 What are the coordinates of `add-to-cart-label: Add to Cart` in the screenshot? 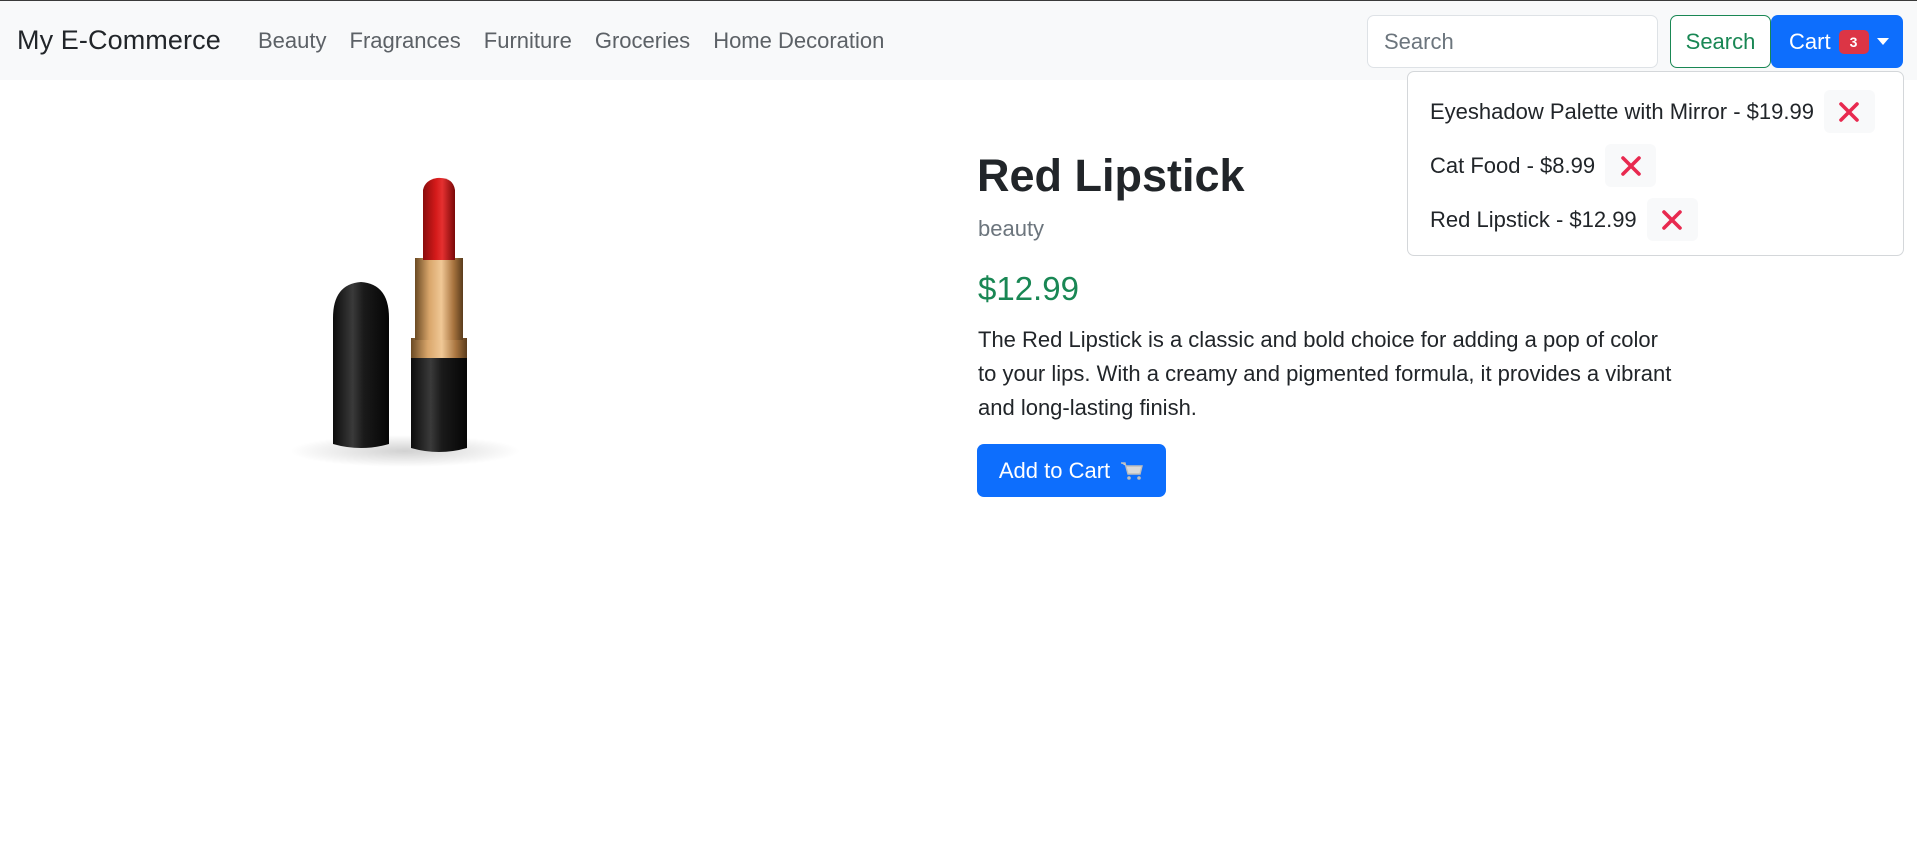 It's located at (1054, 470).